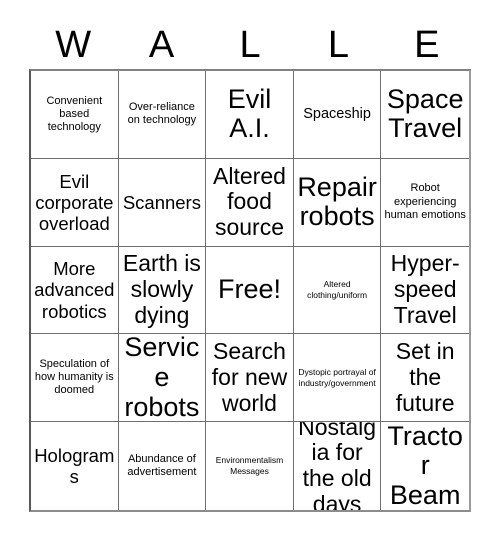 The height and width of the screenshot is (544, 500). I want to click on bingo-cell: Robot experiencing human emotions, so click(425, 202).